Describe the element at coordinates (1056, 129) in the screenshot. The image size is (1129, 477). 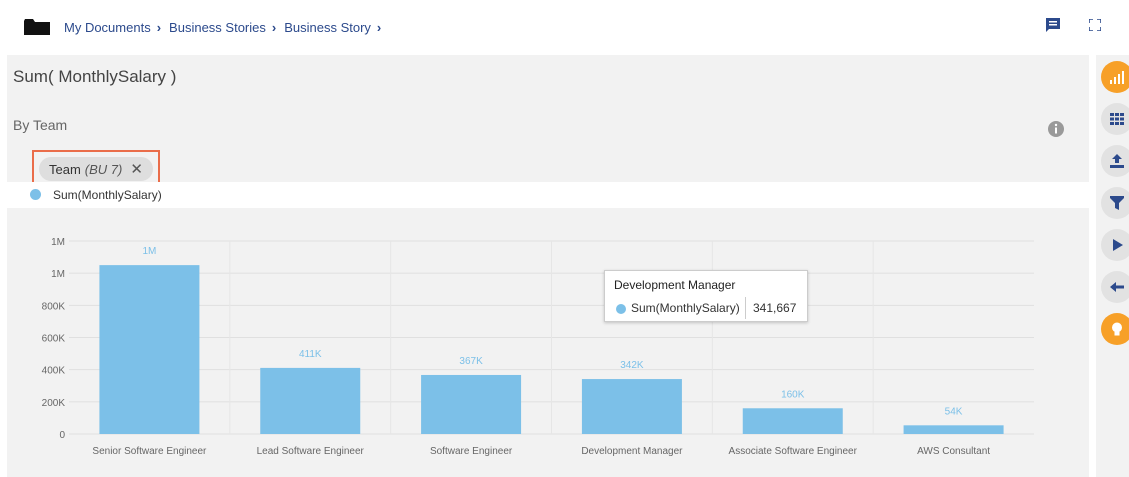
I see `info-icon` at that location.